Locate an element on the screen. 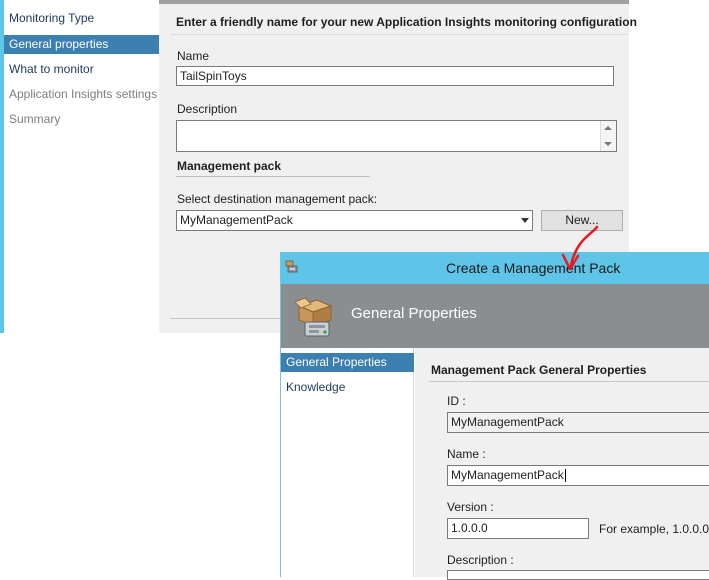 The image size is (709, 580). dialog-name-label: Name : is located at coordinates (466, 454).